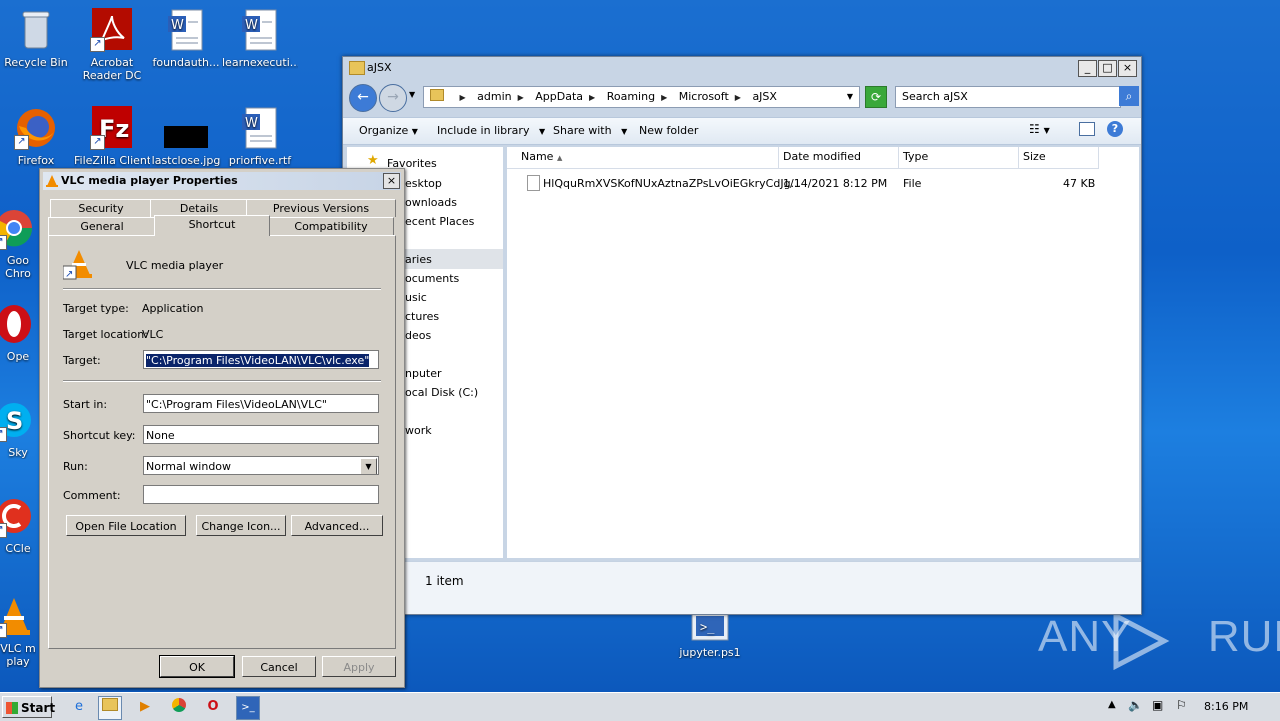  I want to click on cancel-button: Cancel, so click(279, 666).